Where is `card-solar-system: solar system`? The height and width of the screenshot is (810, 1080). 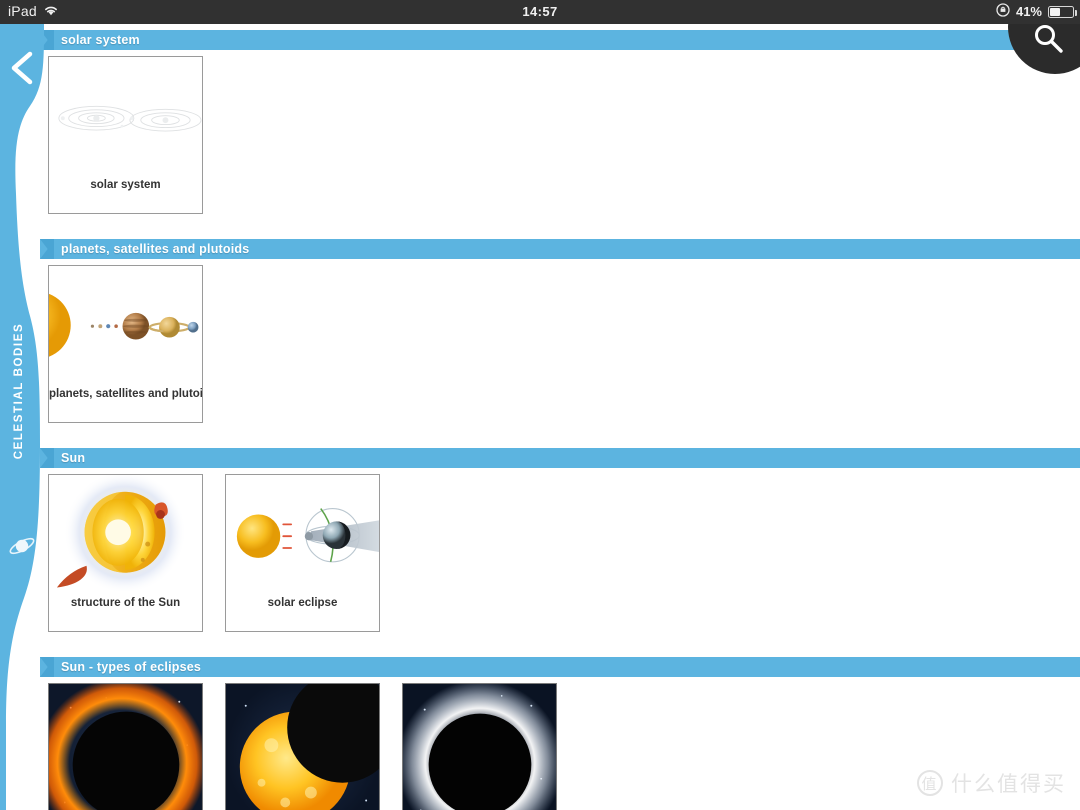 card-solar-system: solar system is located at coordinates (125, 135).